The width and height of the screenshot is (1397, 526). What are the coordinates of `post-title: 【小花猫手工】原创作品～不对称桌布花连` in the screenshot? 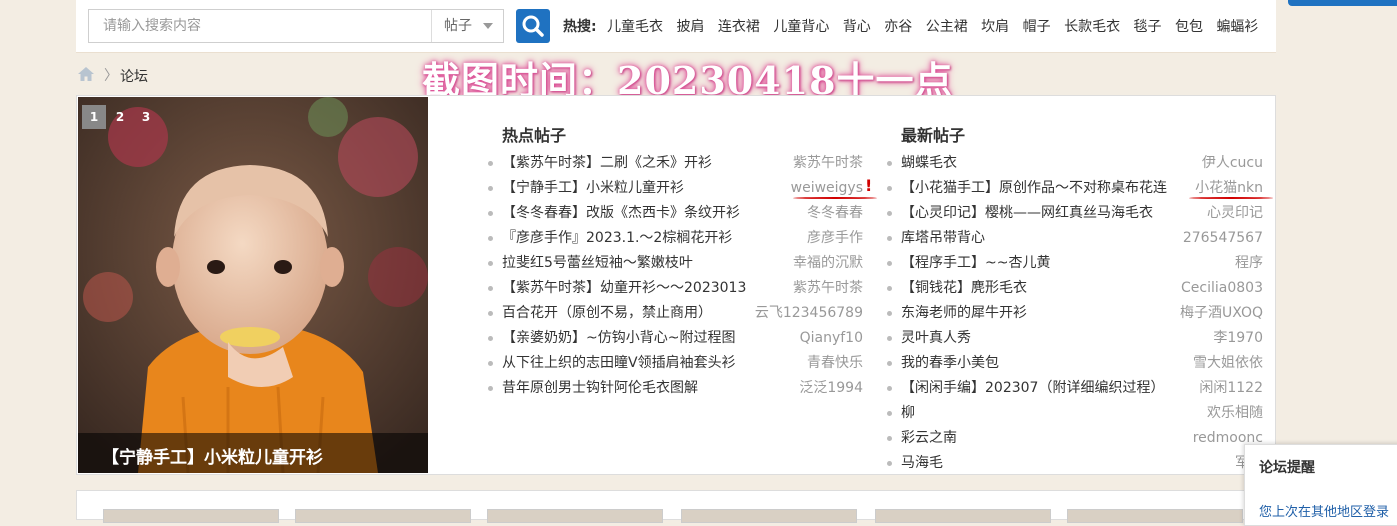 It's located at (1034, 188).